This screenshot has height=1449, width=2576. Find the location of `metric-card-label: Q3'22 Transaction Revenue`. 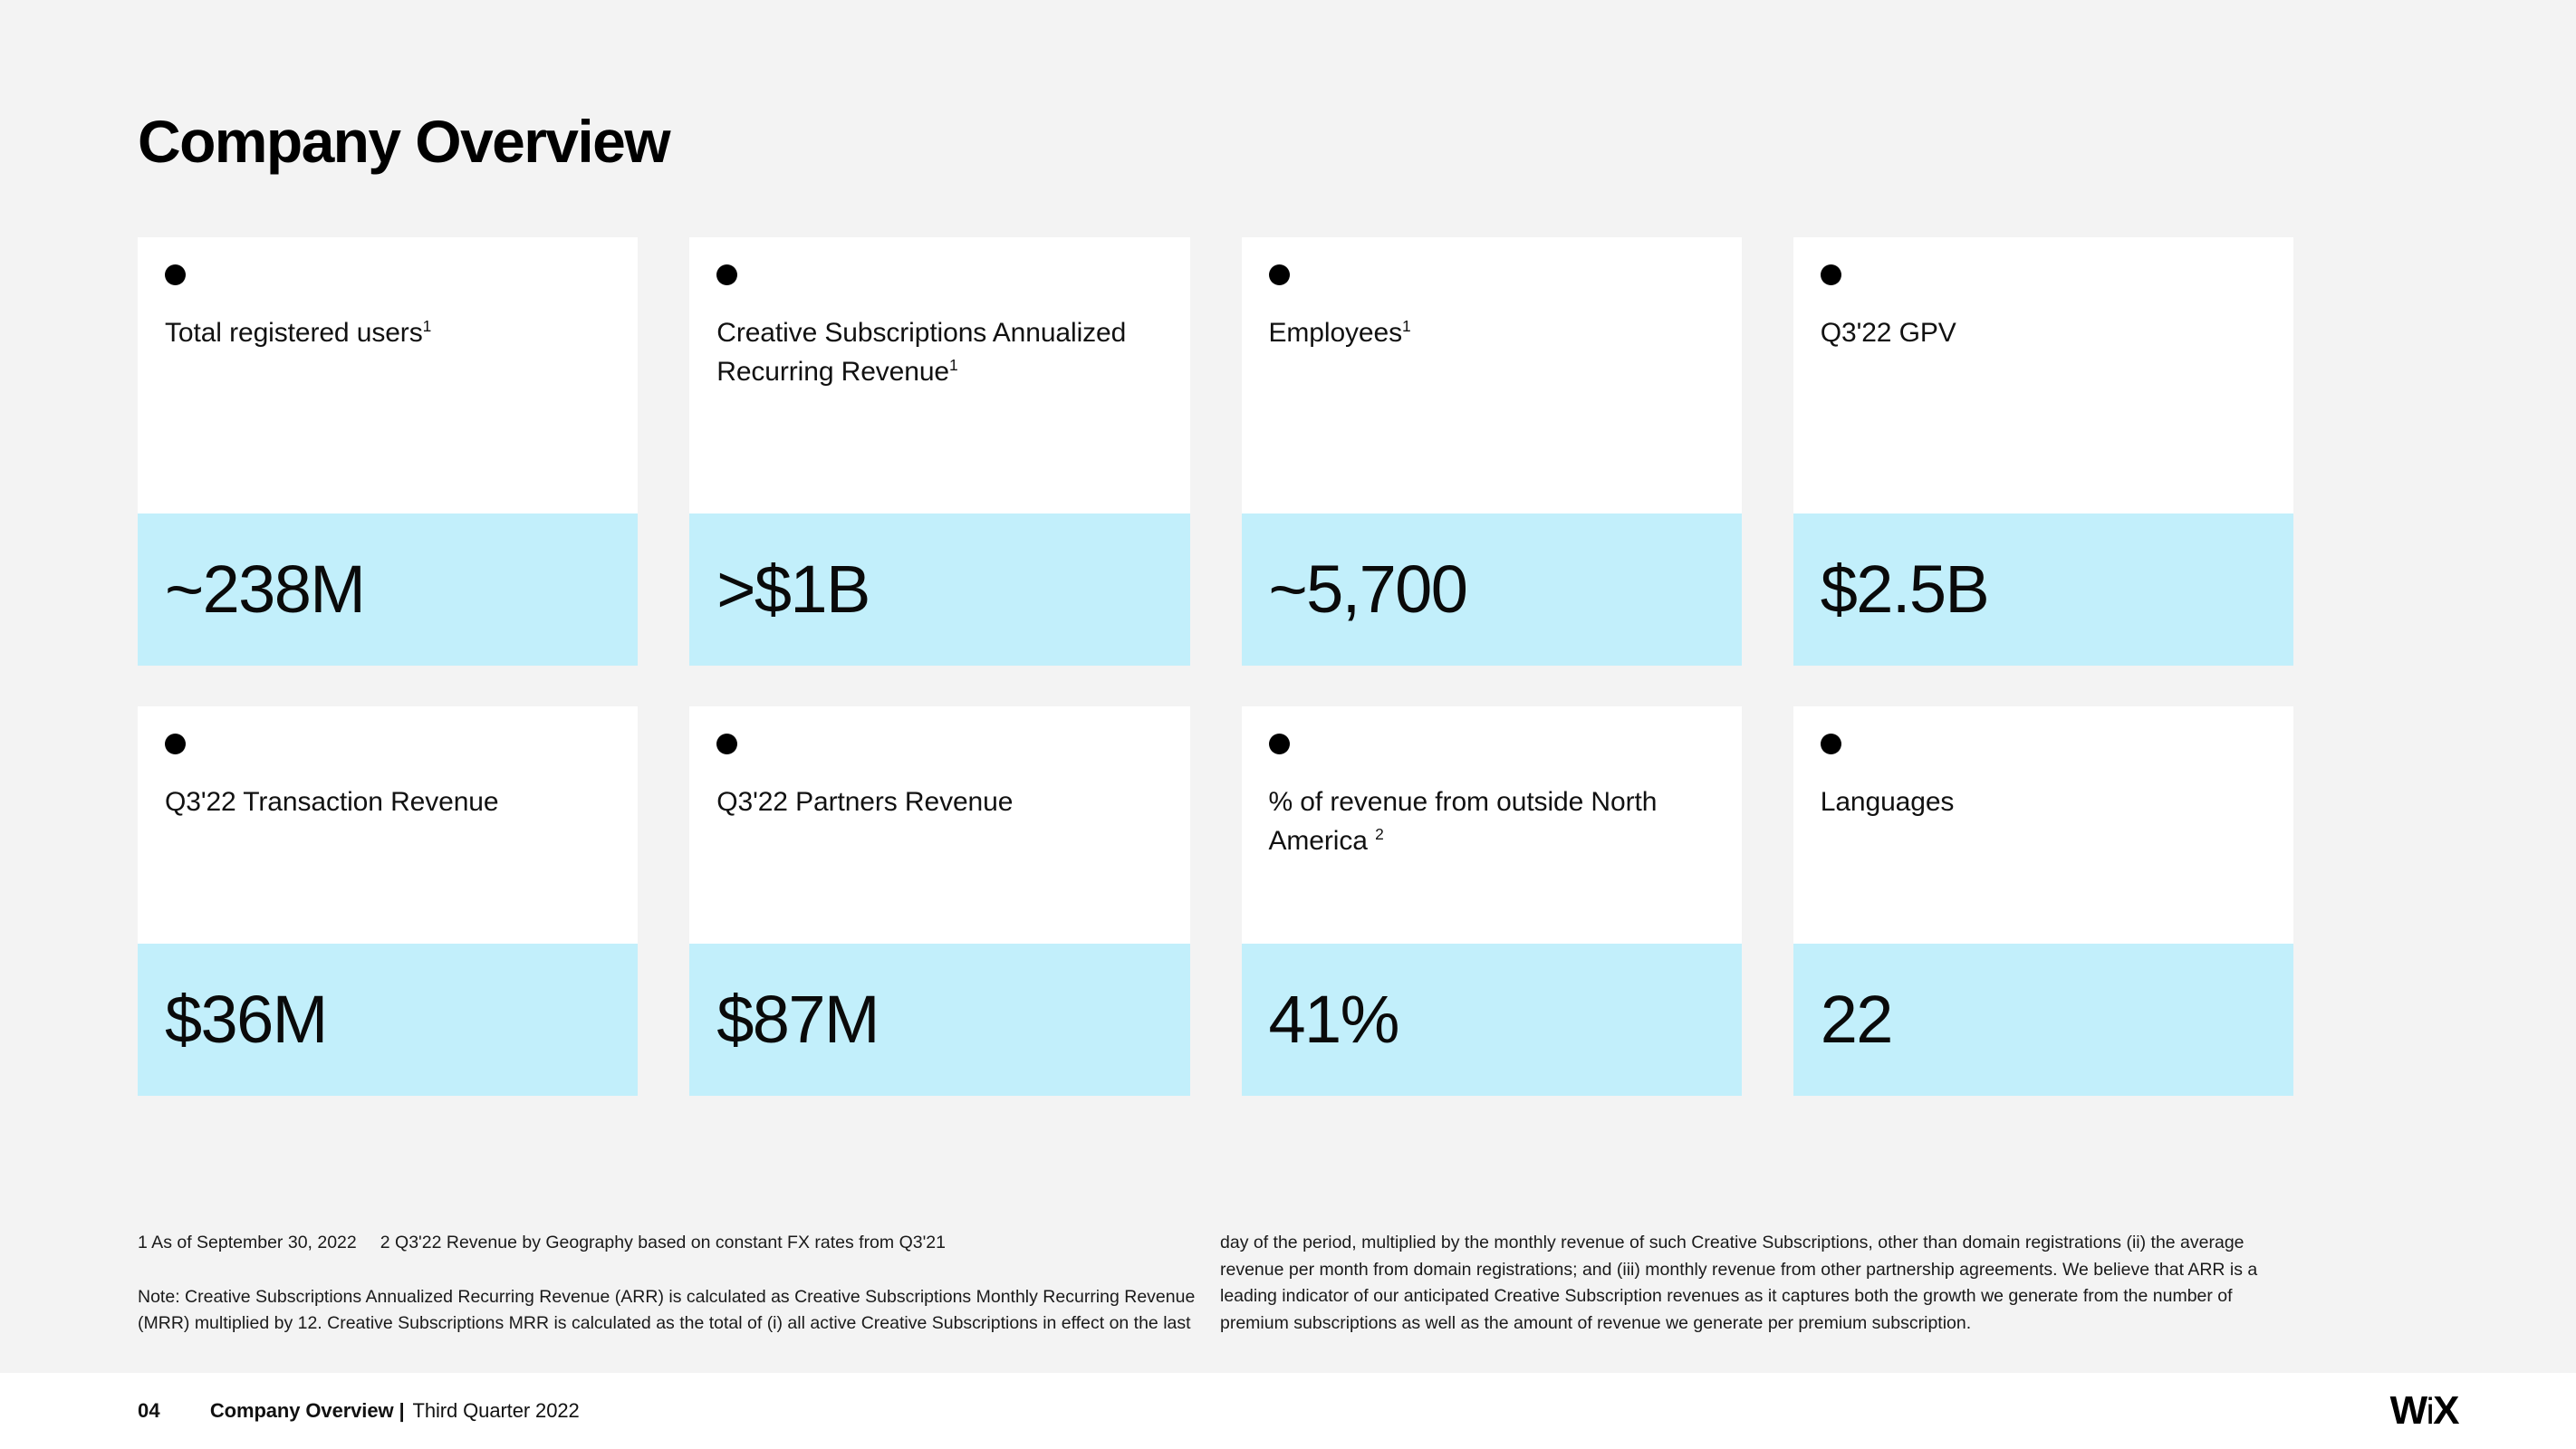

metric-card-label: Q3'22 Transaction Revenue is located at coordinates (389, 802).